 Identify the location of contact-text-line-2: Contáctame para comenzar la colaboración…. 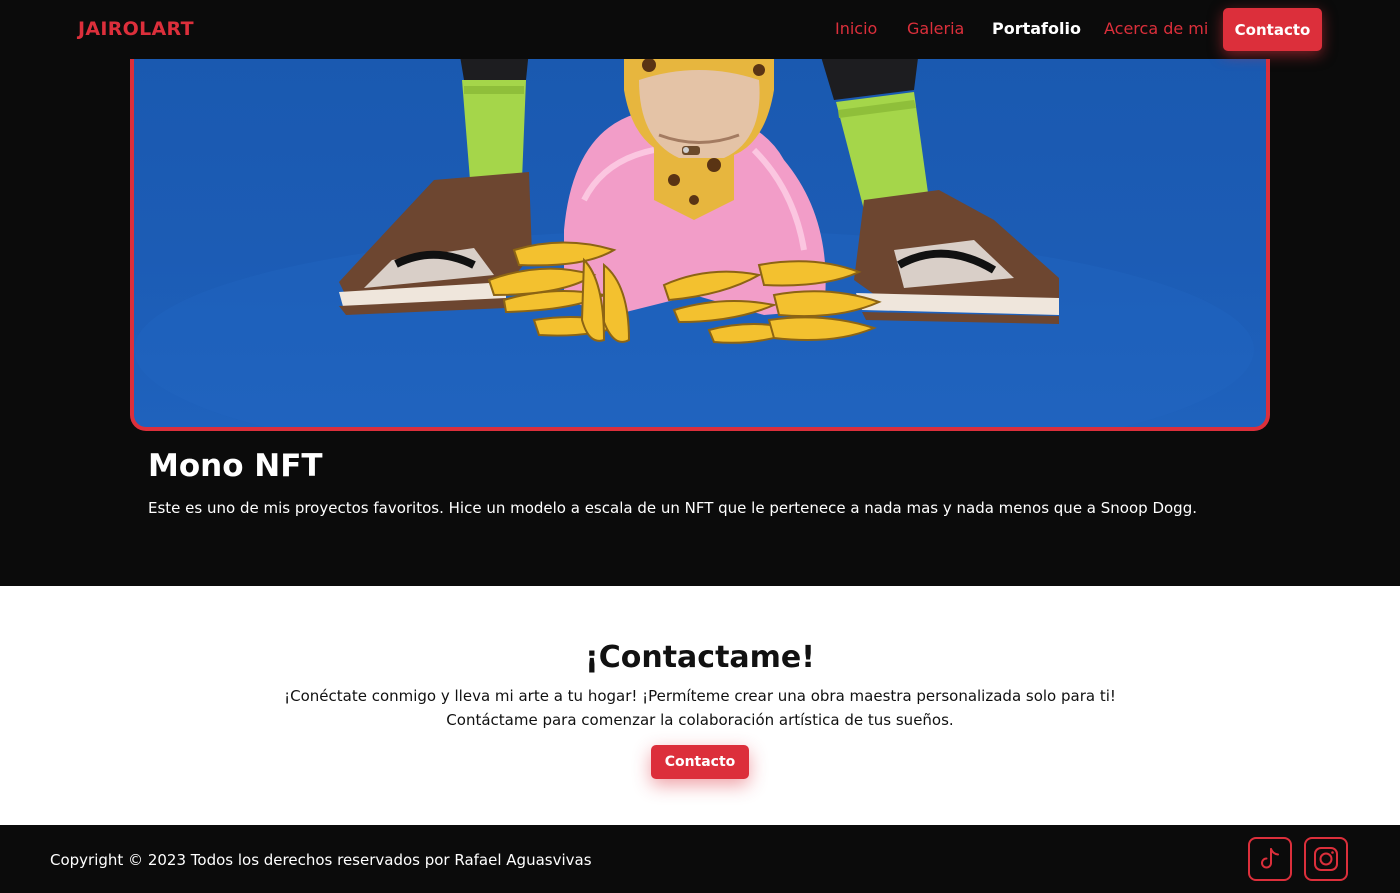
(700, 720).